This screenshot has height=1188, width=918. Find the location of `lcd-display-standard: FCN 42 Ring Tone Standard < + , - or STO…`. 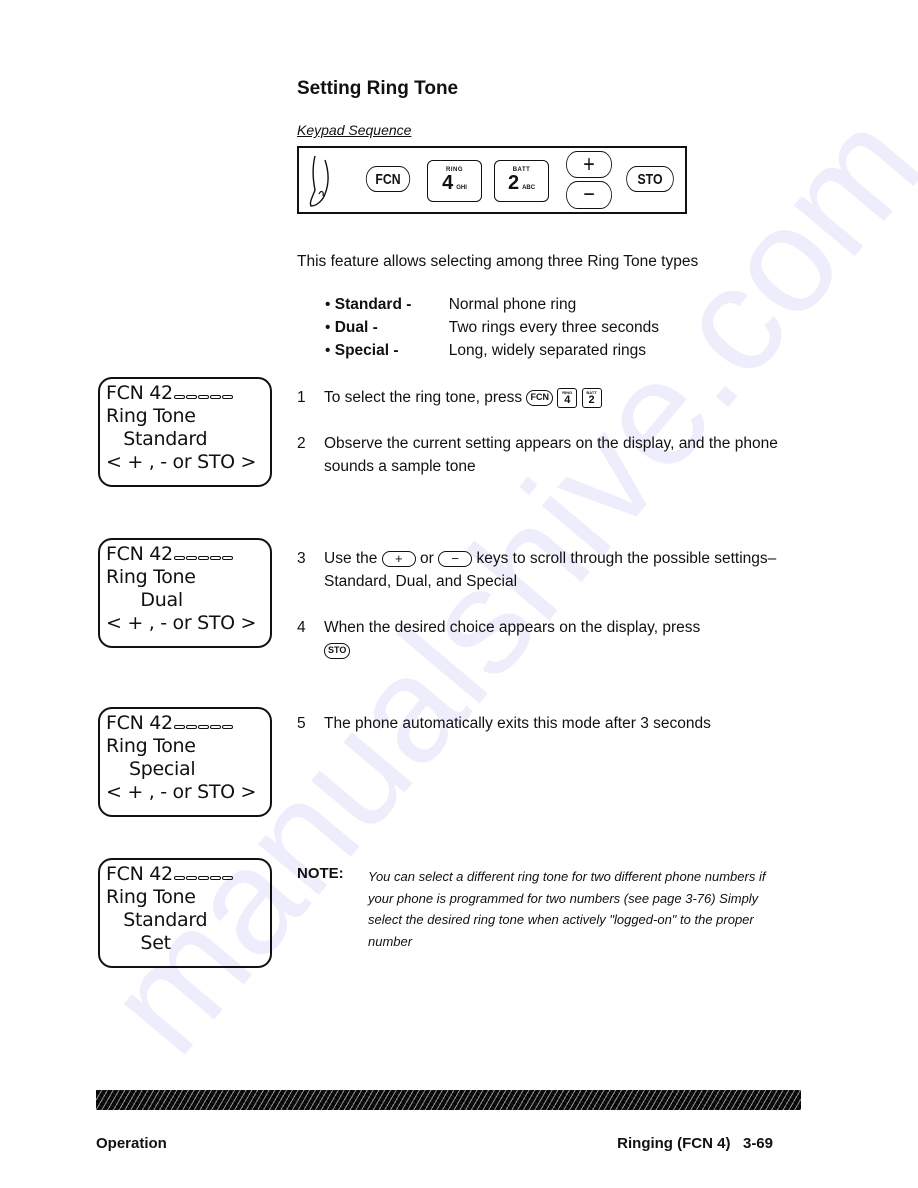

lcd-display-standard: FCN 42 Ring Tone Standard < + , - or STO… is located at coordinates (185, 432).